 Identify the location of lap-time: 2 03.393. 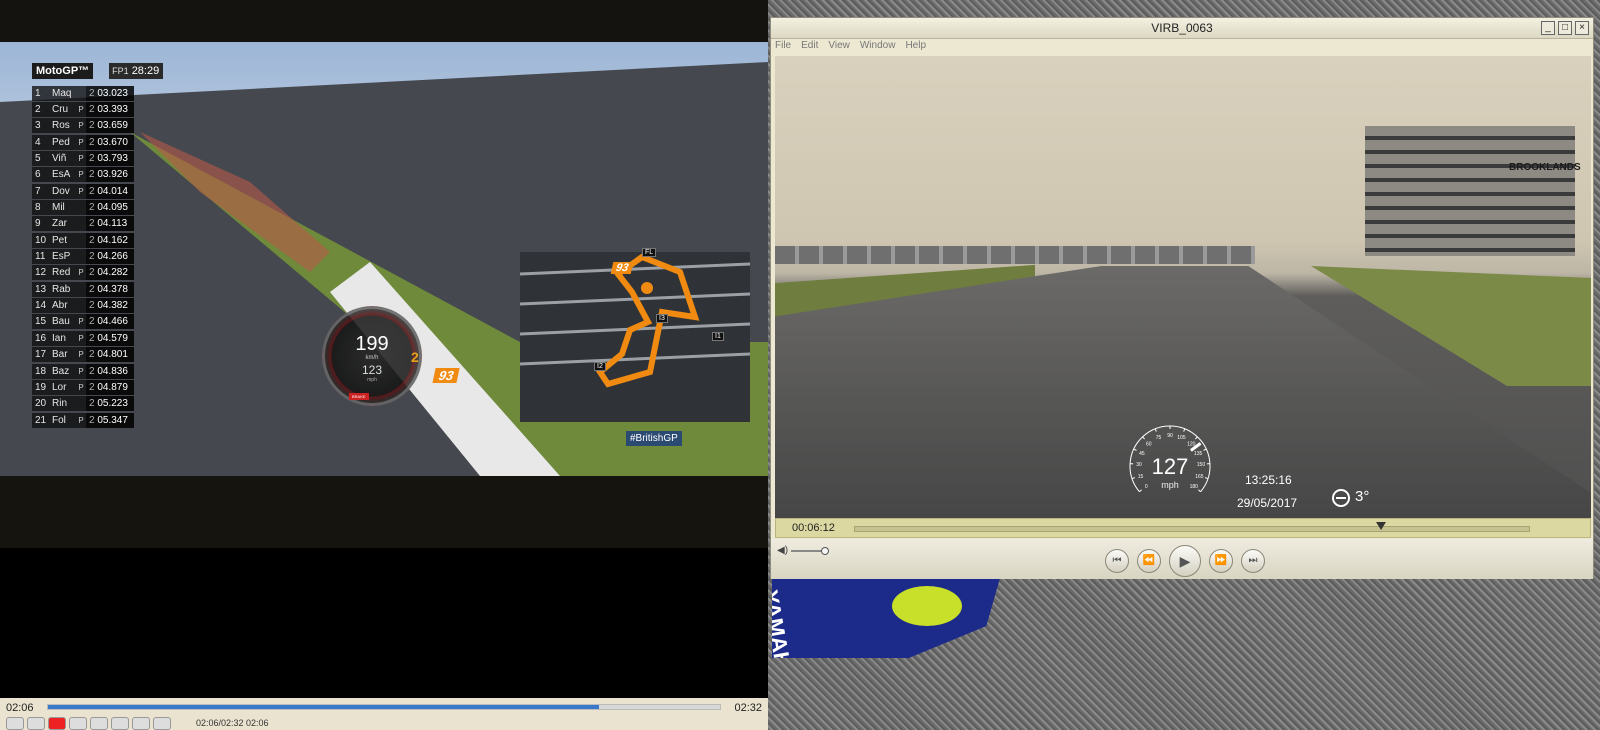
(110, 110).